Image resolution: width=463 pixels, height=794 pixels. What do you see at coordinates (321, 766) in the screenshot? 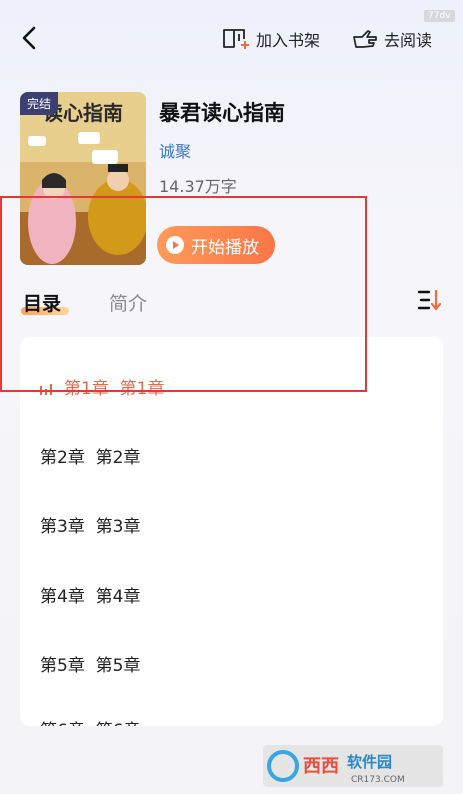
I see `svg-text: 西西` at bounding box center [321, 766].